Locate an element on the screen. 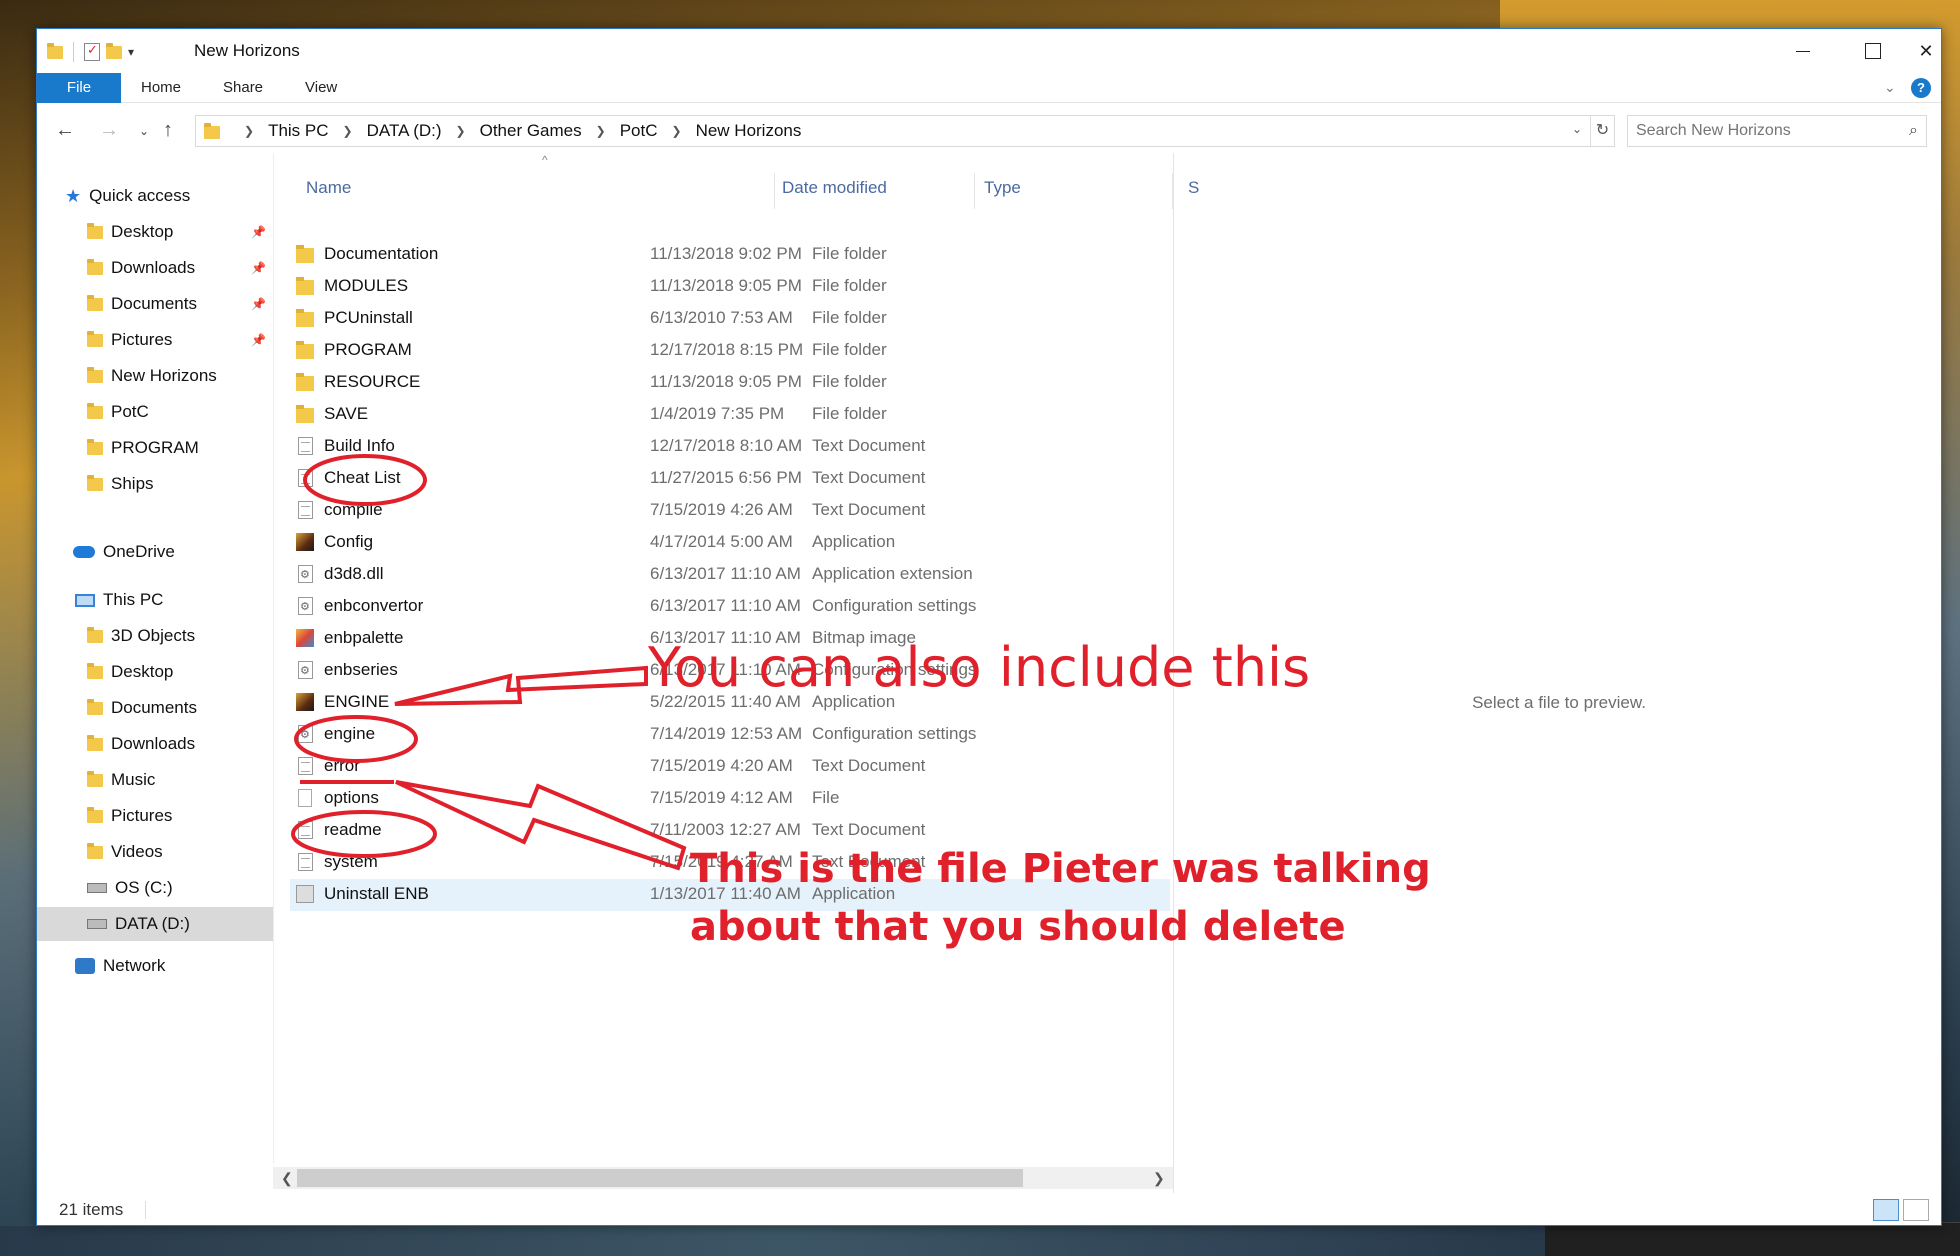 The width and height of the screenshot is (1960, 1256). file-row: SAVE 1/4/2019 7:35 PM File folder is located at coordinates (730, 415).